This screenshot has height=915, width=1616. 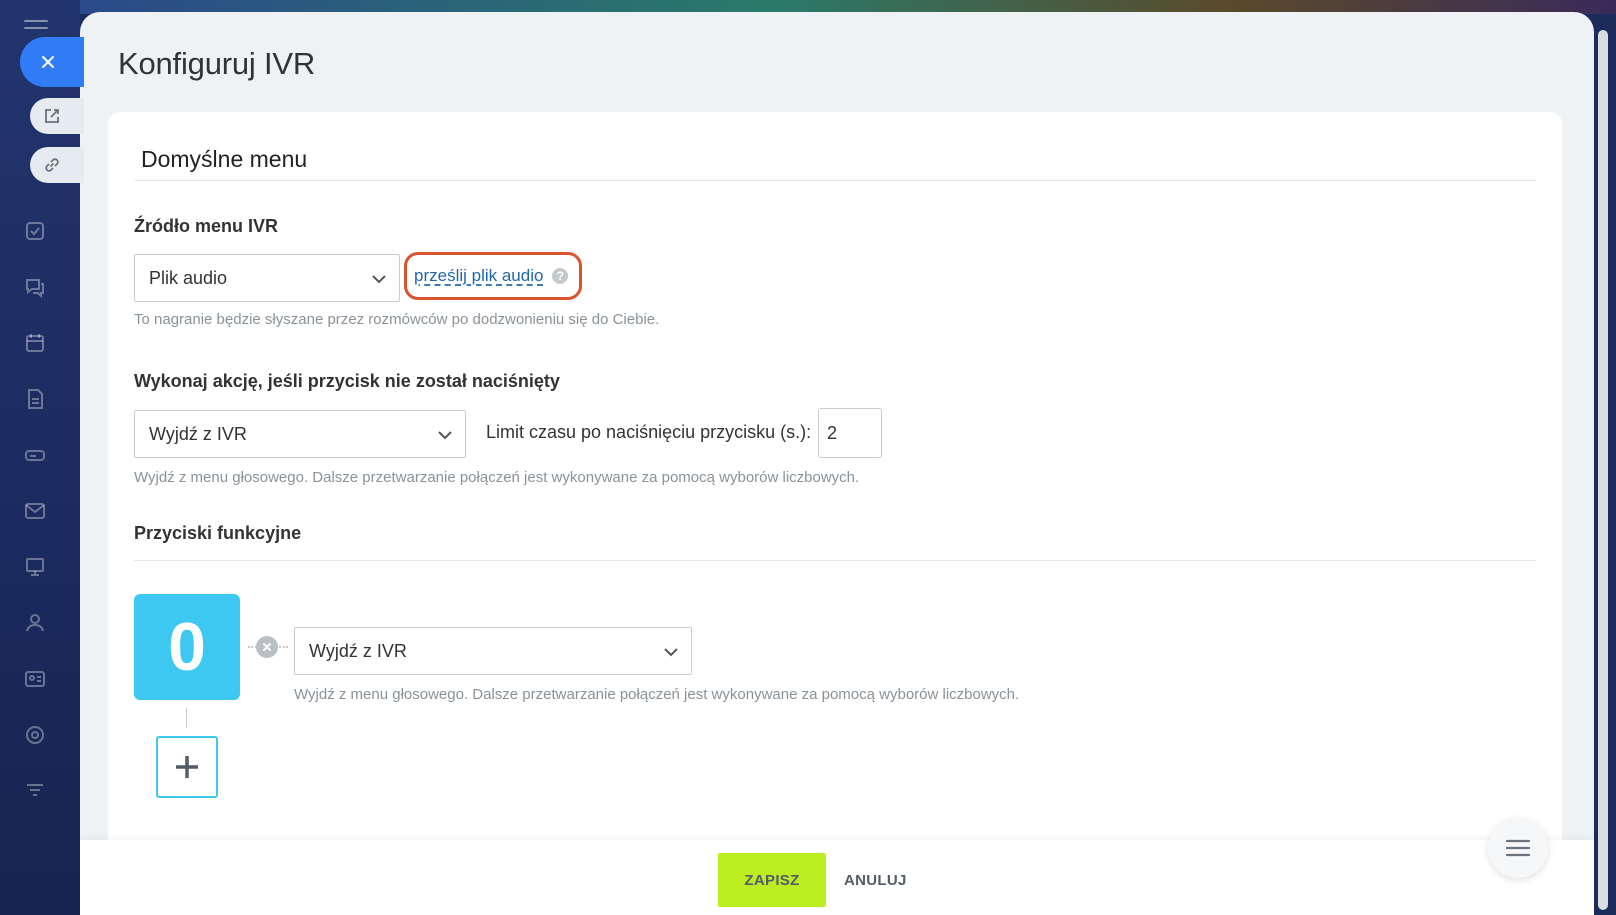 What do you see at coordinates (206, 226) in the screenshot?
I see `source-label: Źródło menu IVR` at bounding box center [206, 226].